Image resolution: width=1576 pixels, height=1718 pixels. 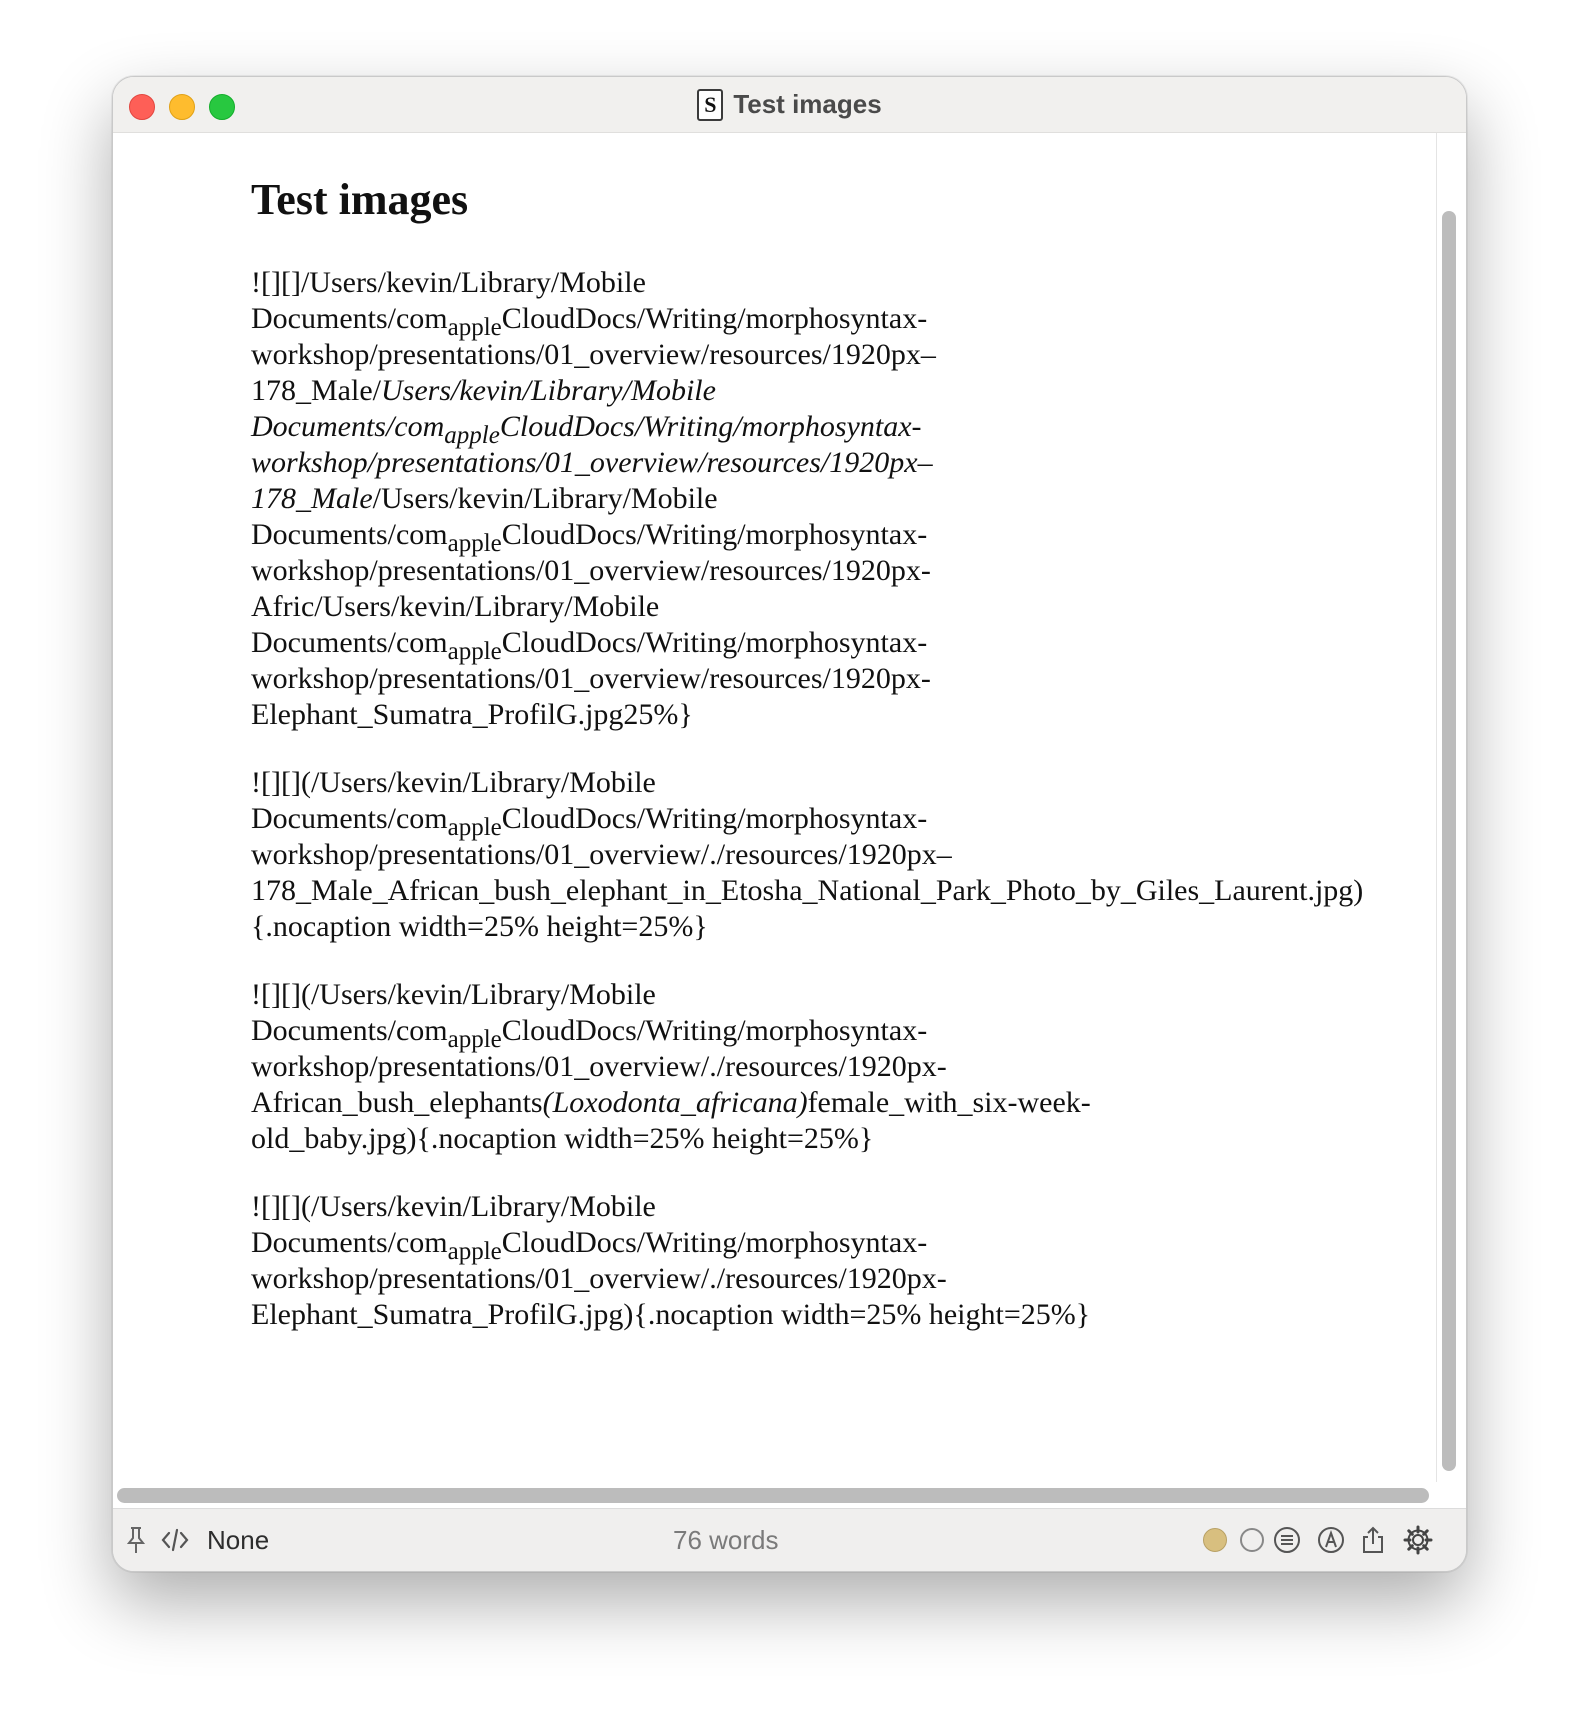 I want to click on document-icon: S, so click(x=710, y=104).